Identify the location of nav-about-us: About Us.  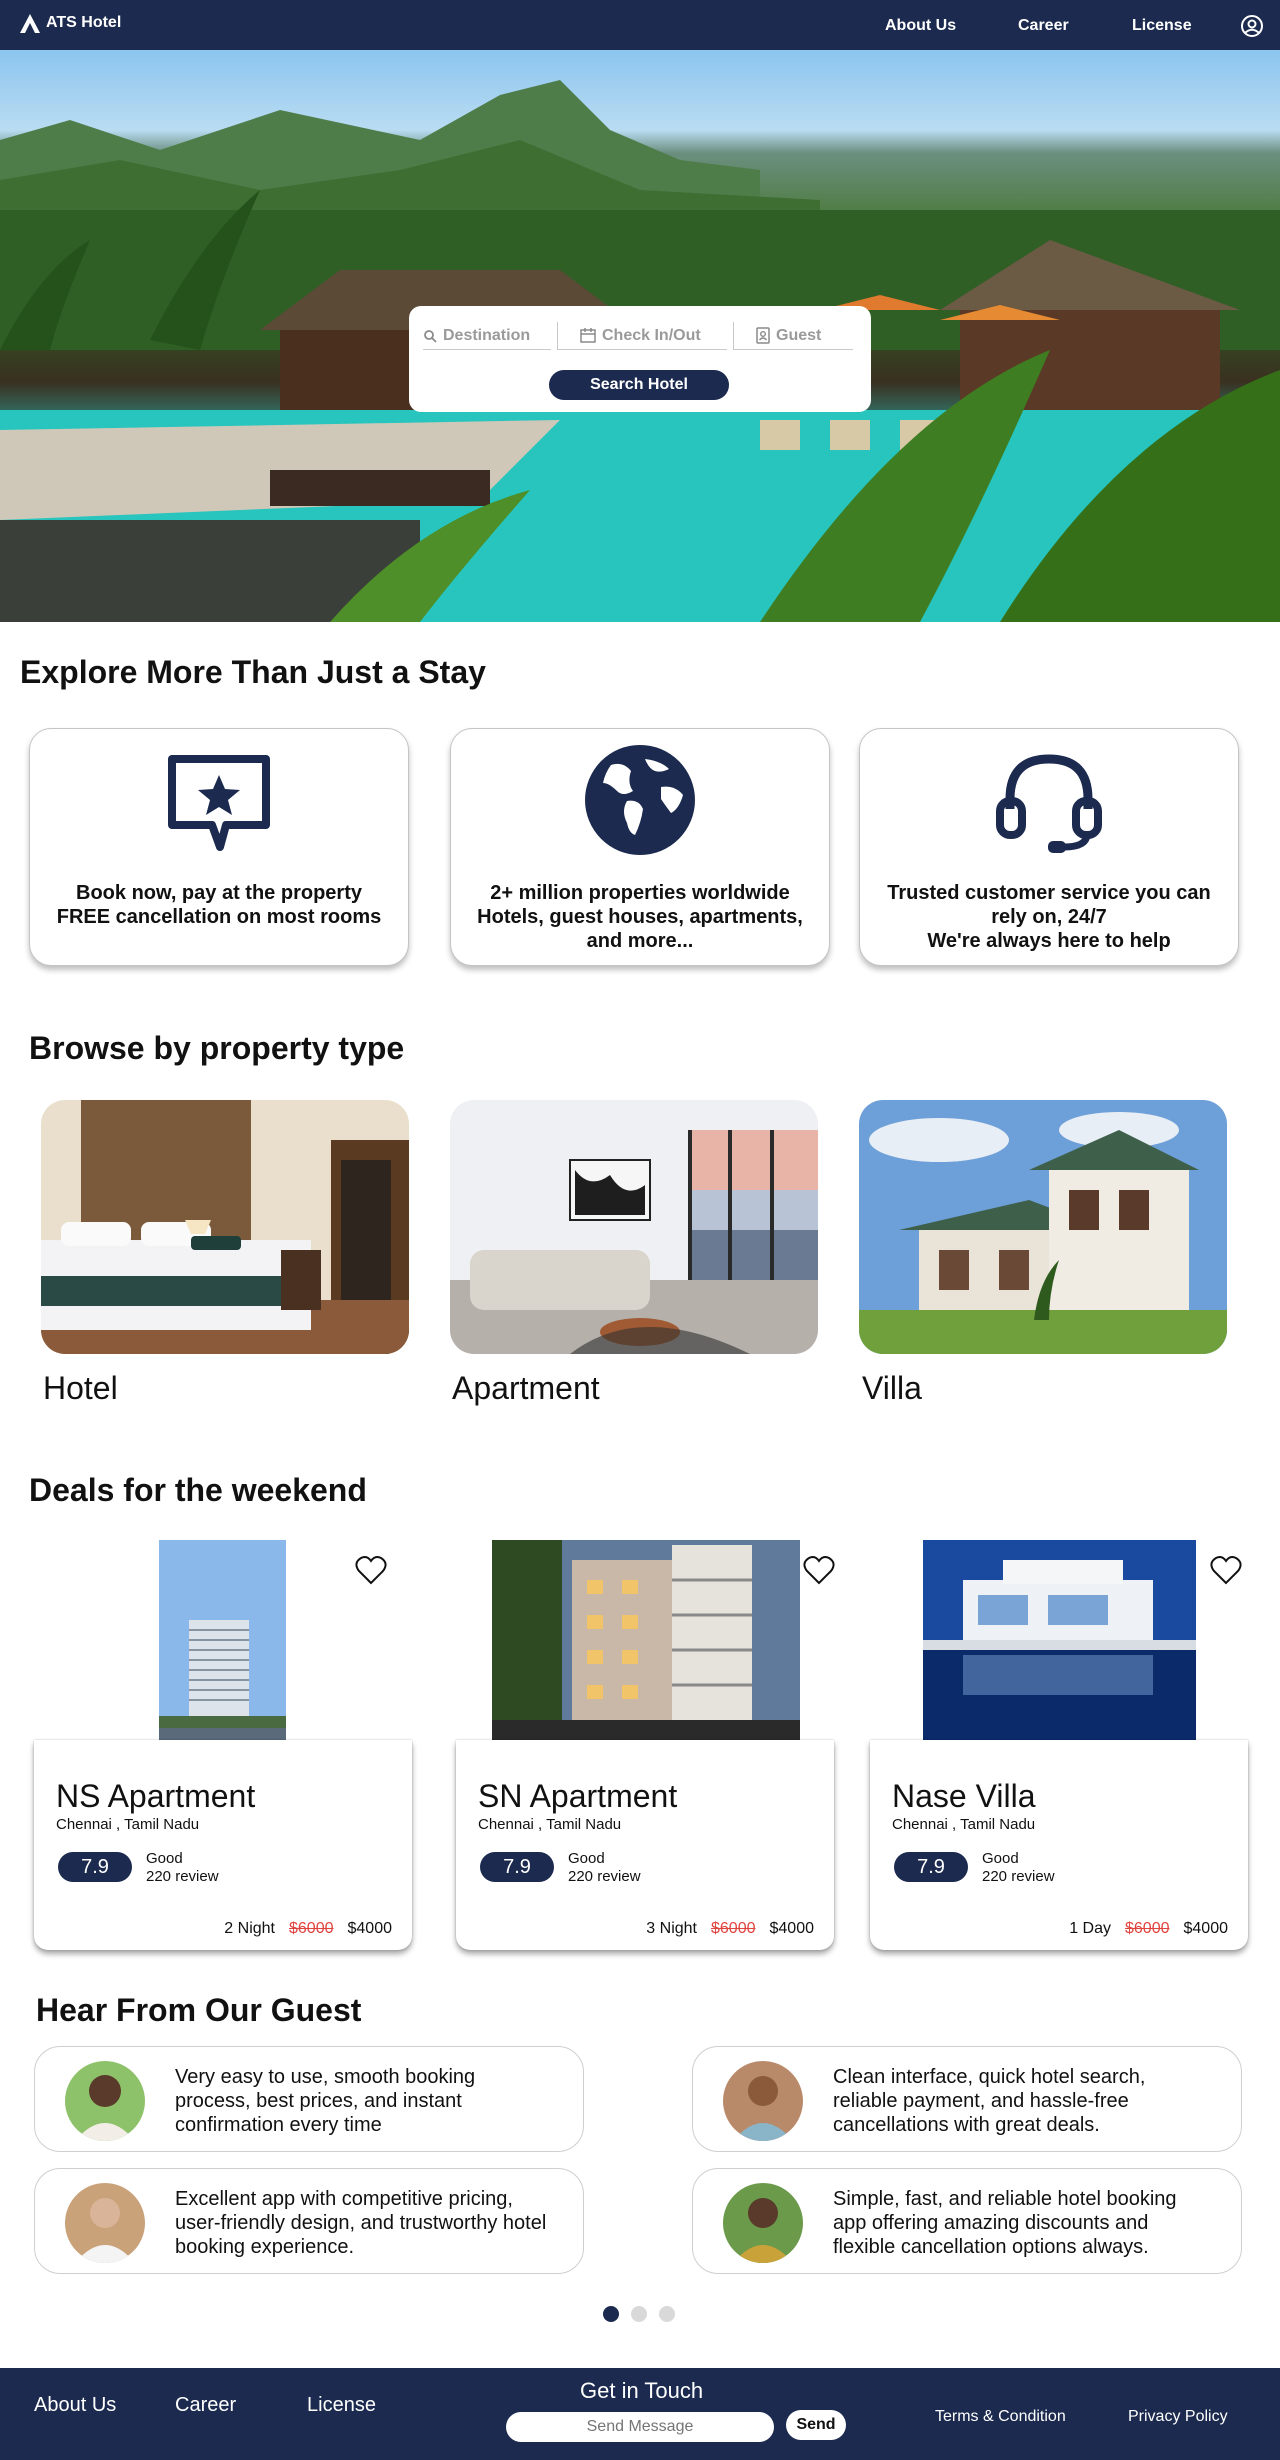
(920, 26).